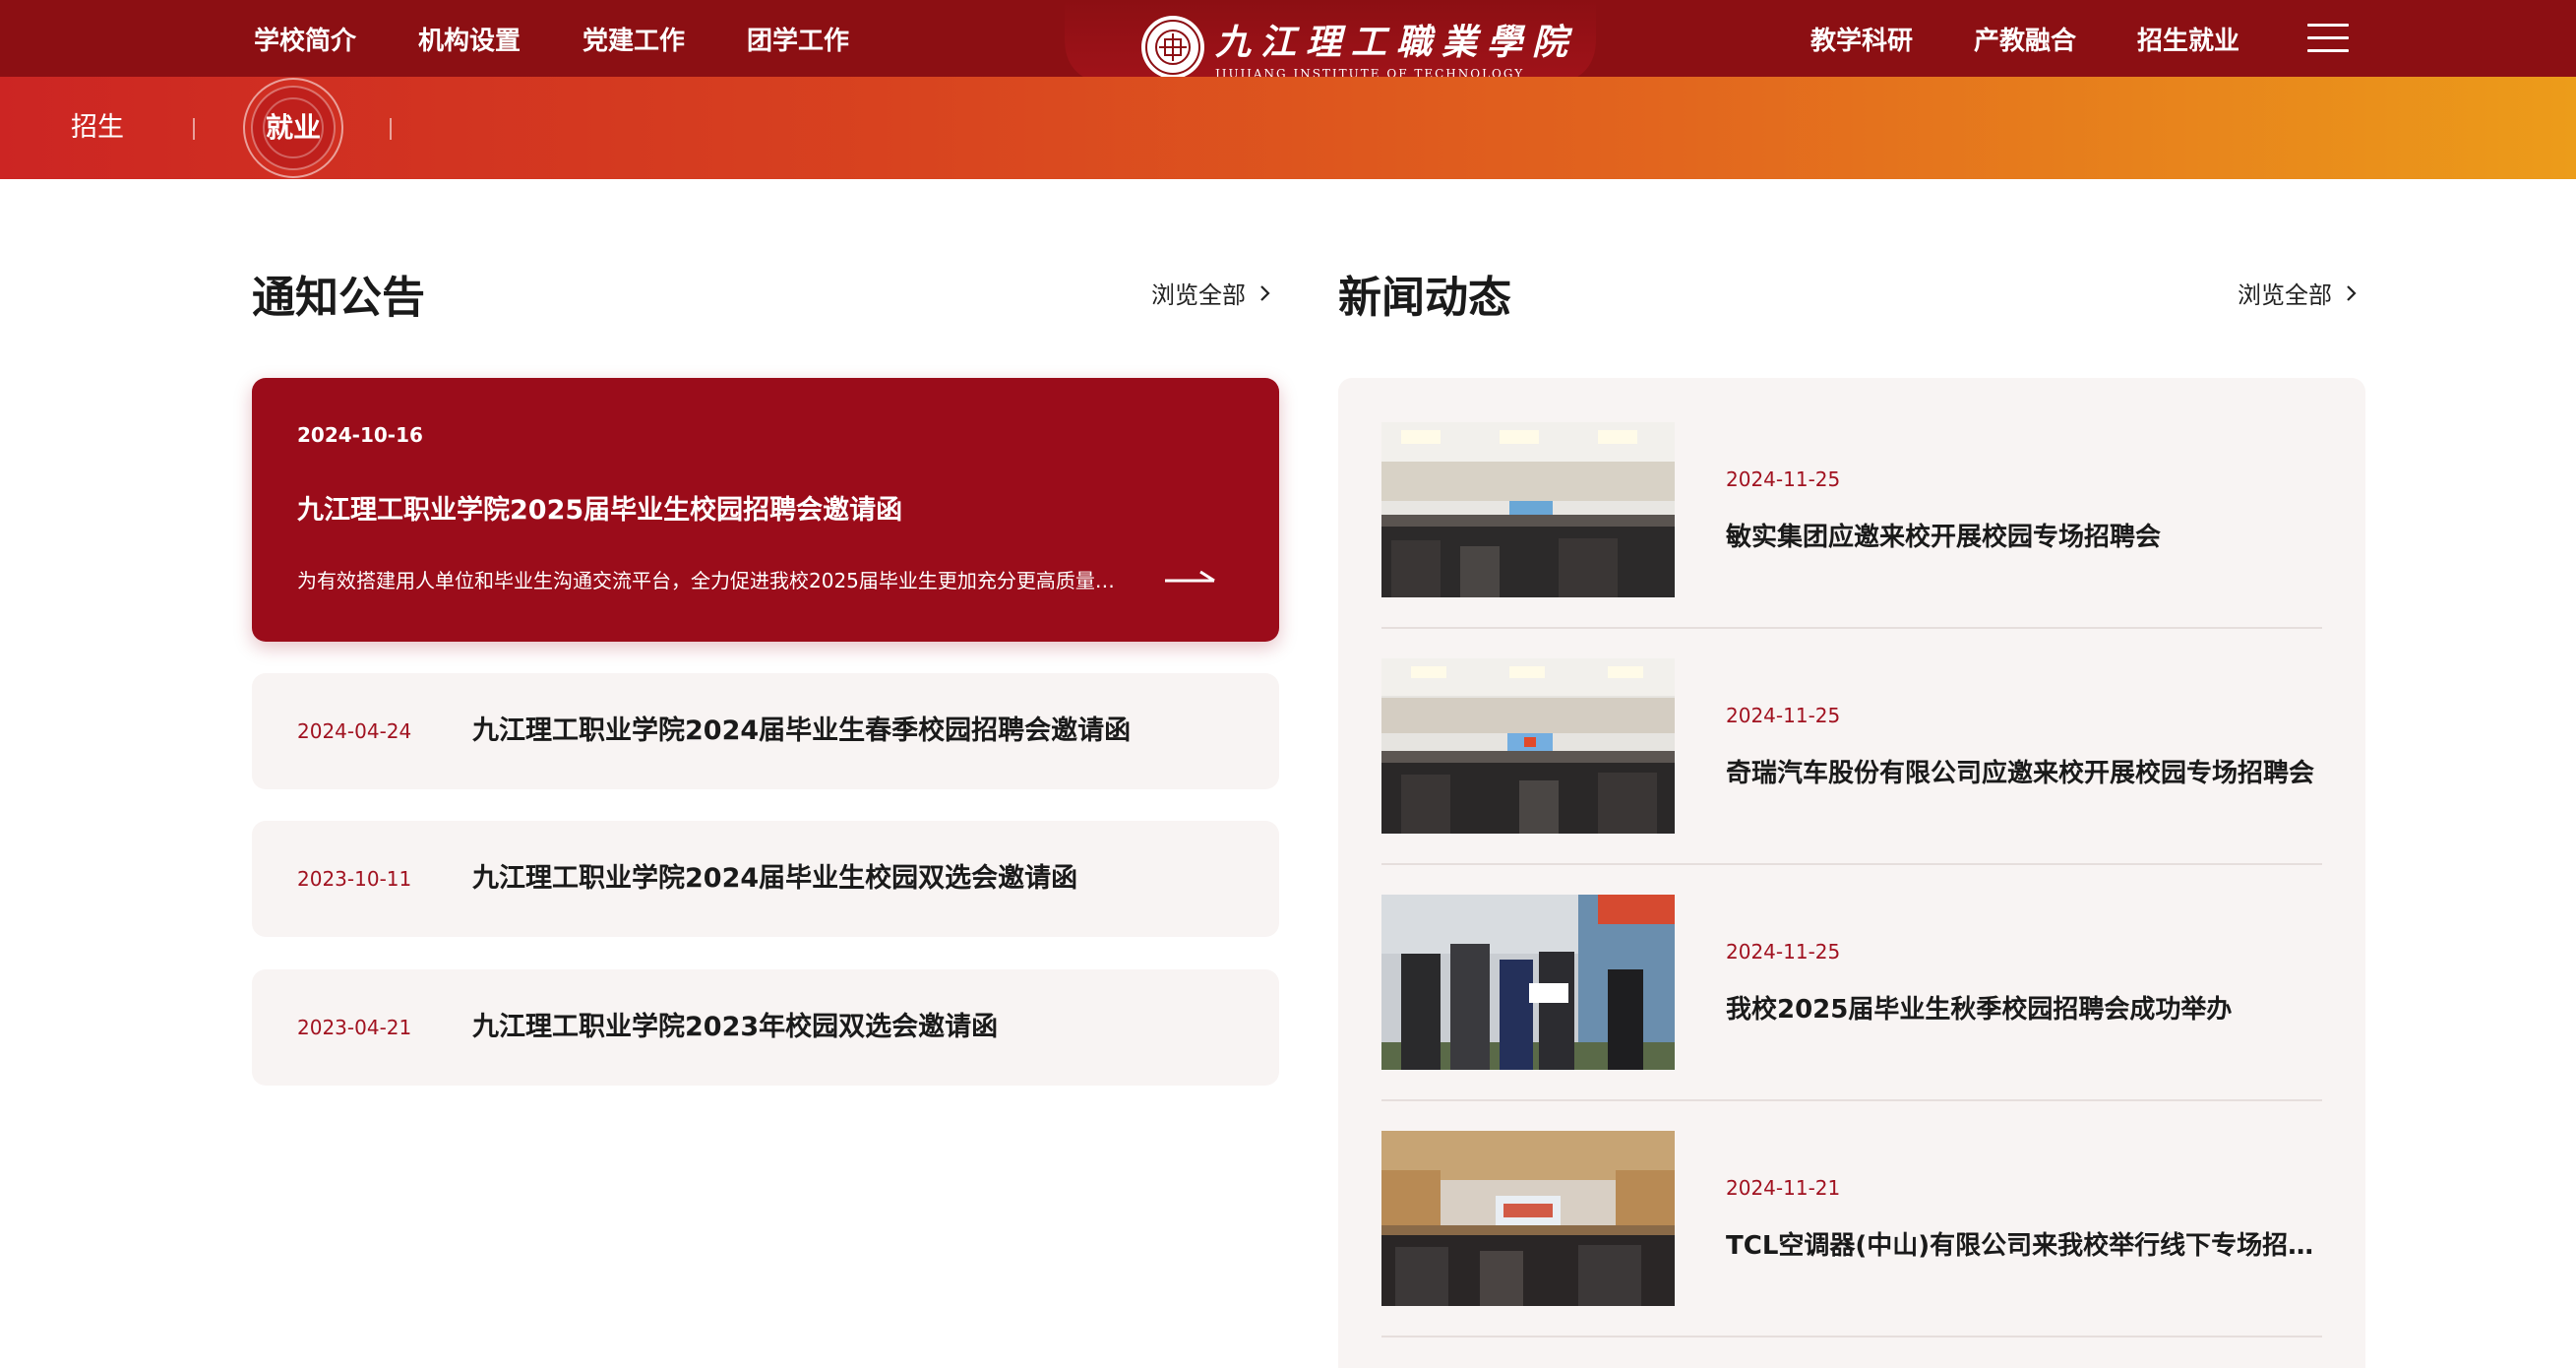 The image size is (2576, 1368). Describe the element at coordinates (354, 731) in the screenshot. I see `notice-date: 2024-04-24` at that location.